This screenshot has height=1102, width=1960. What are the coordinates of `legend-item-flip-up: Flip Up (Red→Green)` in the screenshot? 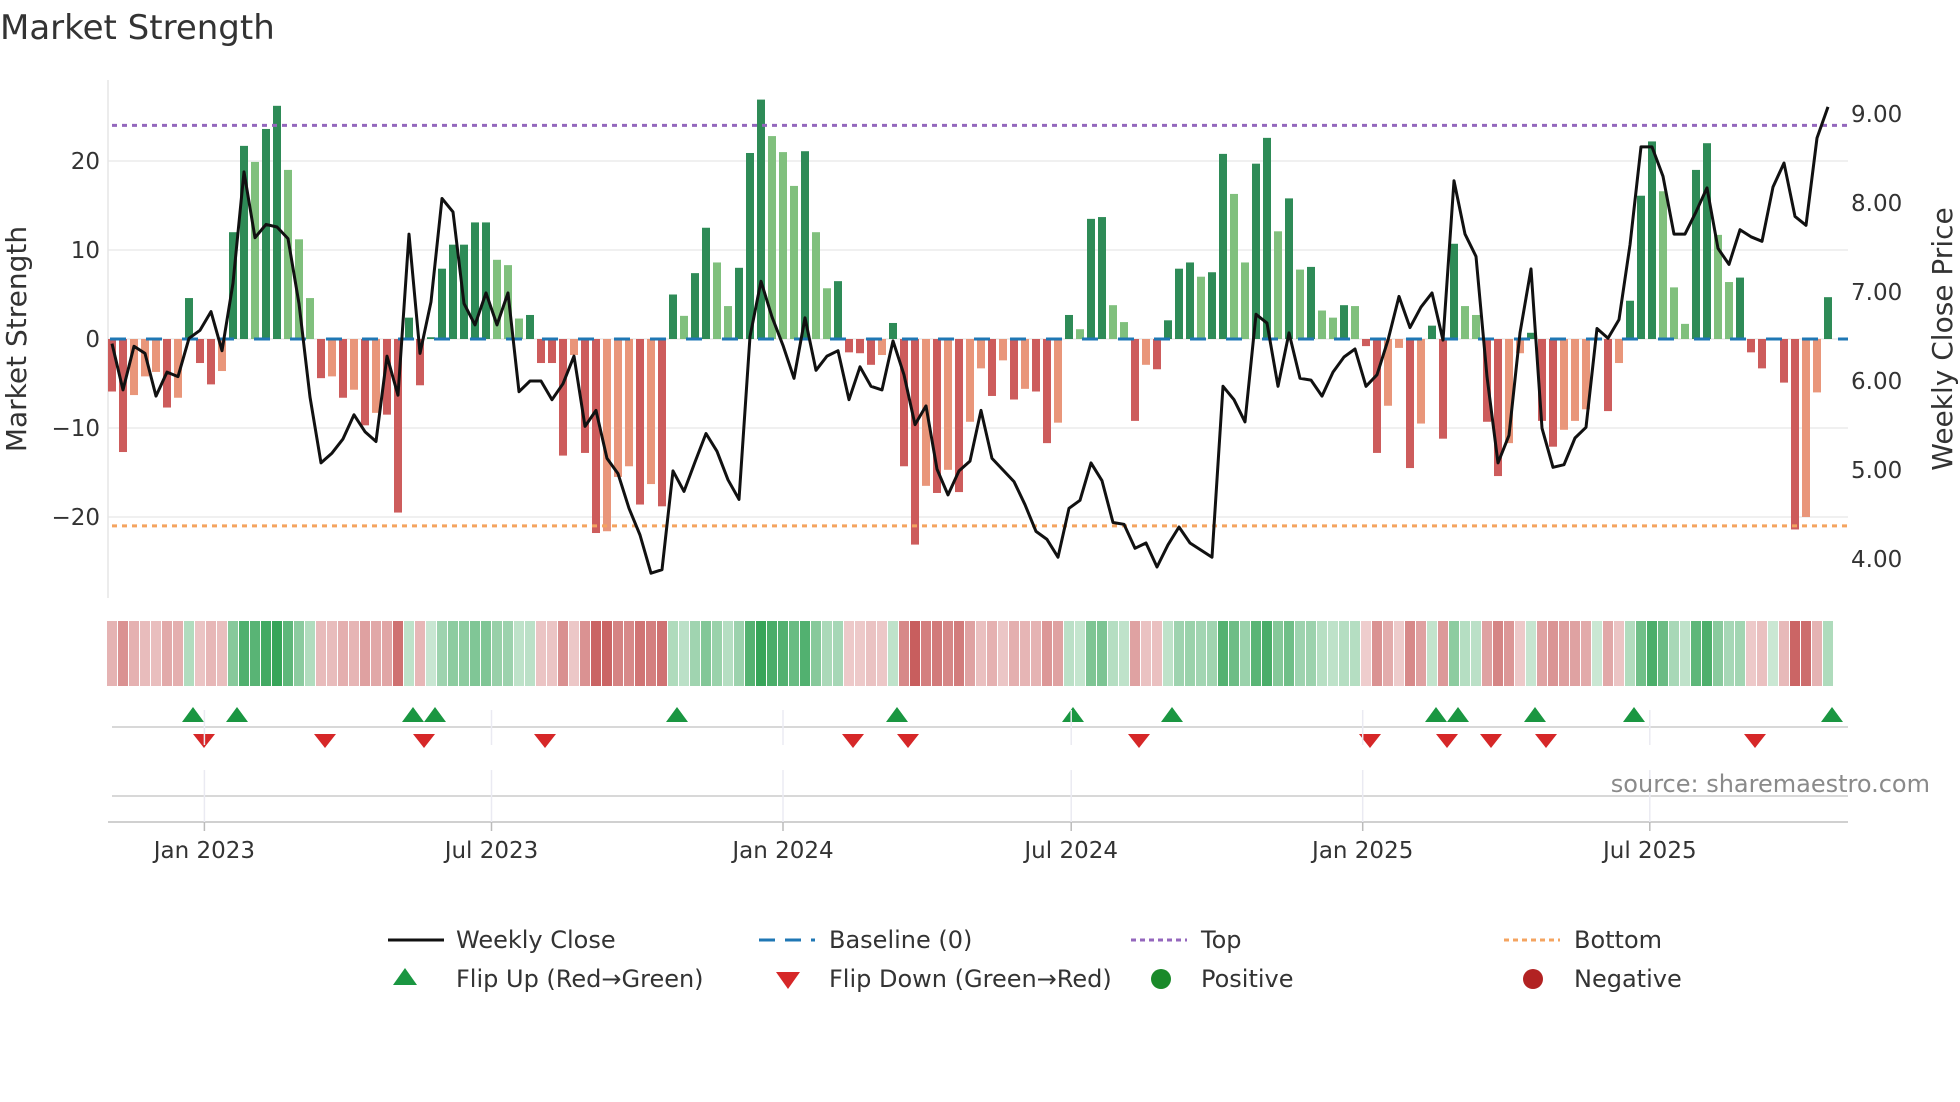 It's located at (548, 979).